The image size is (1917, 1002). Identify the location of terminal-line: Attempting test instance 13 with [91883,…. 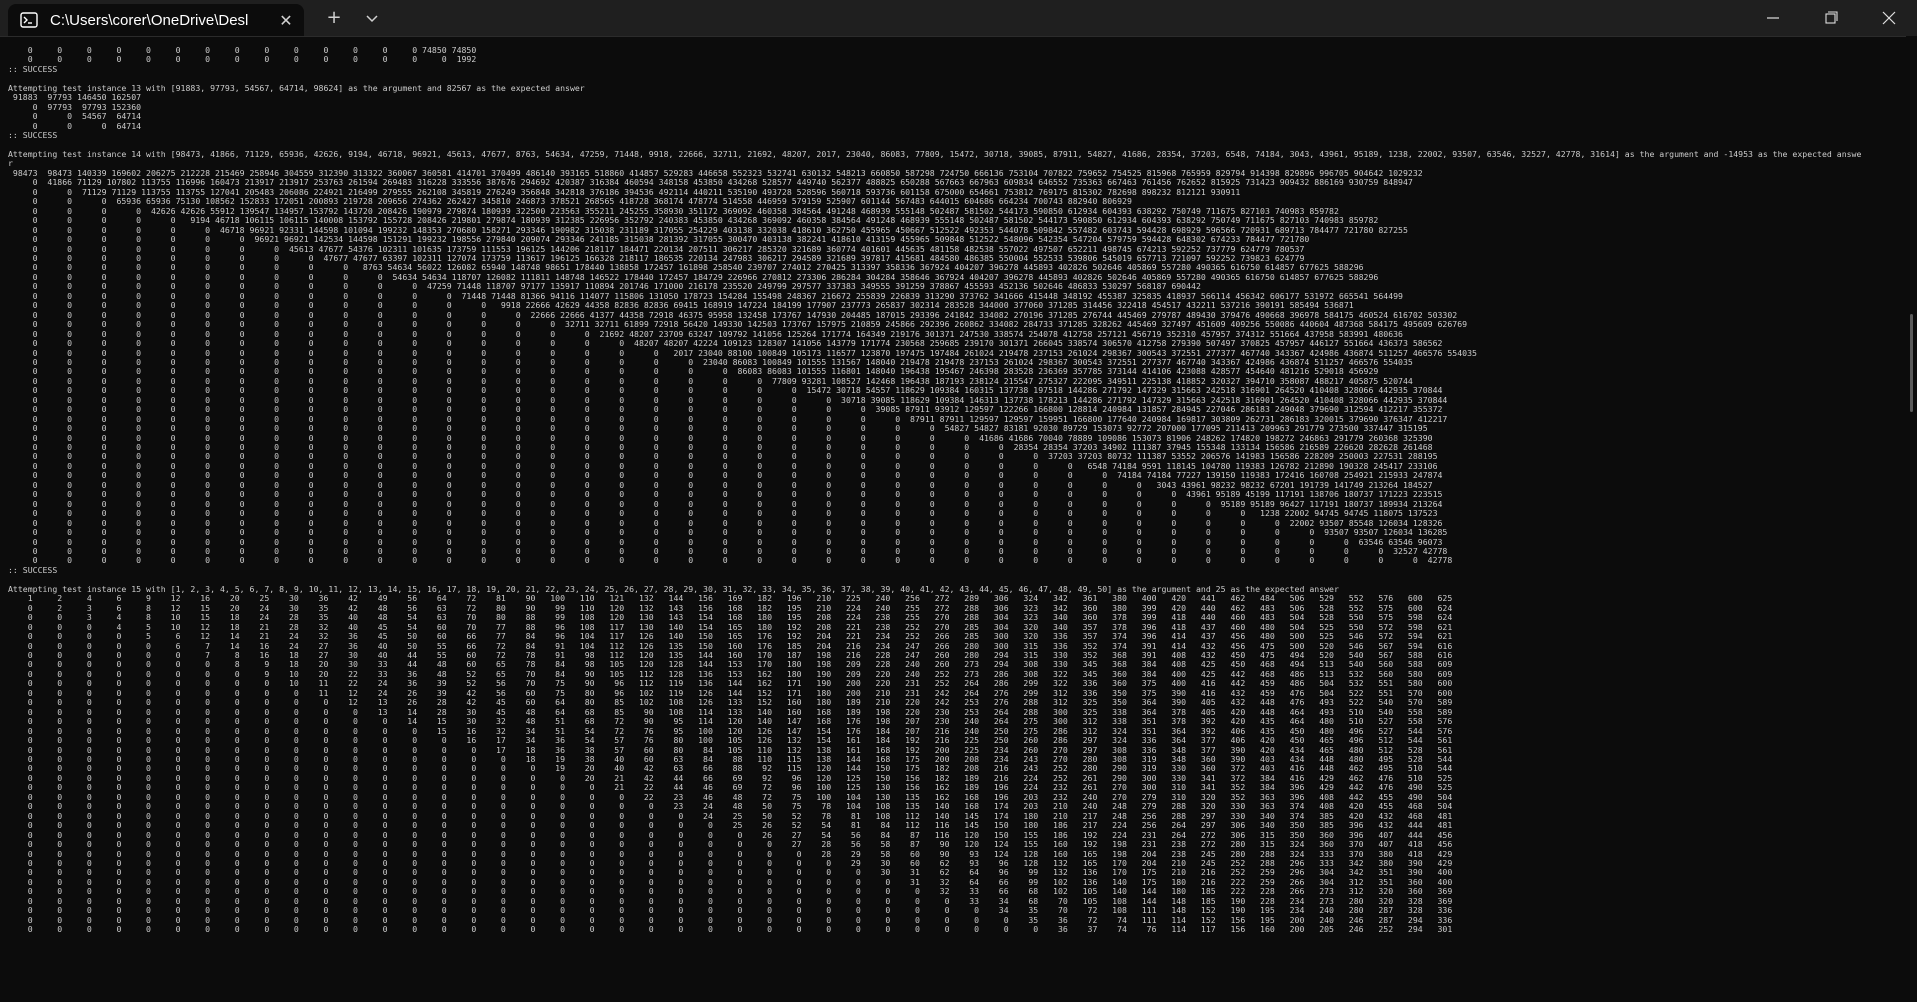
(296, 87).